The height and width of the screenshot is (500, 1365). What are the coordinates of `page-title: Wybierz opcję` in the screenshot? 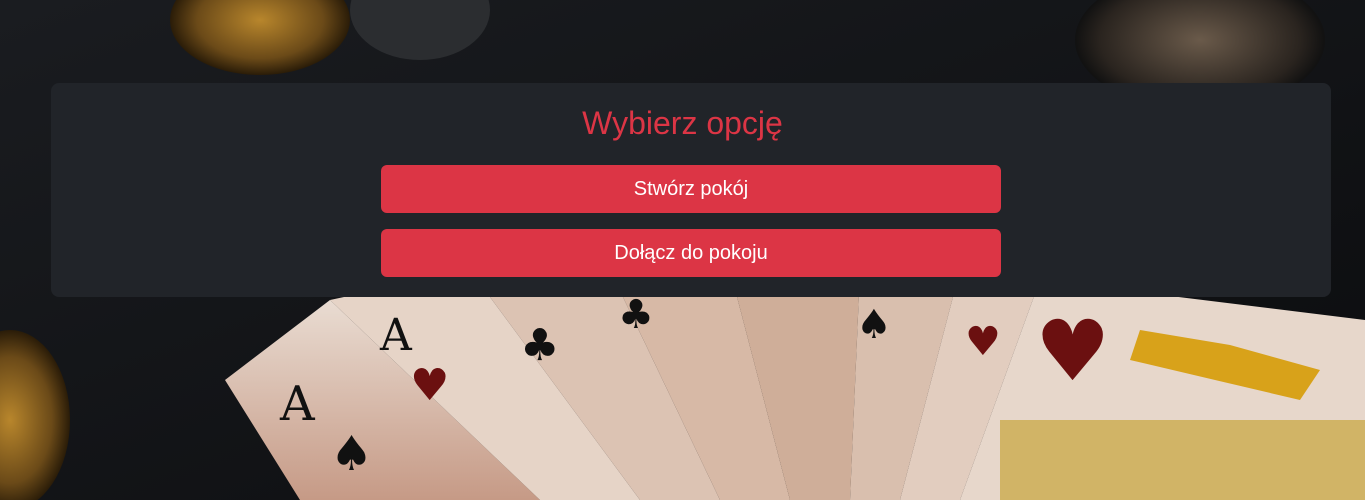 It's located at (682, 123).